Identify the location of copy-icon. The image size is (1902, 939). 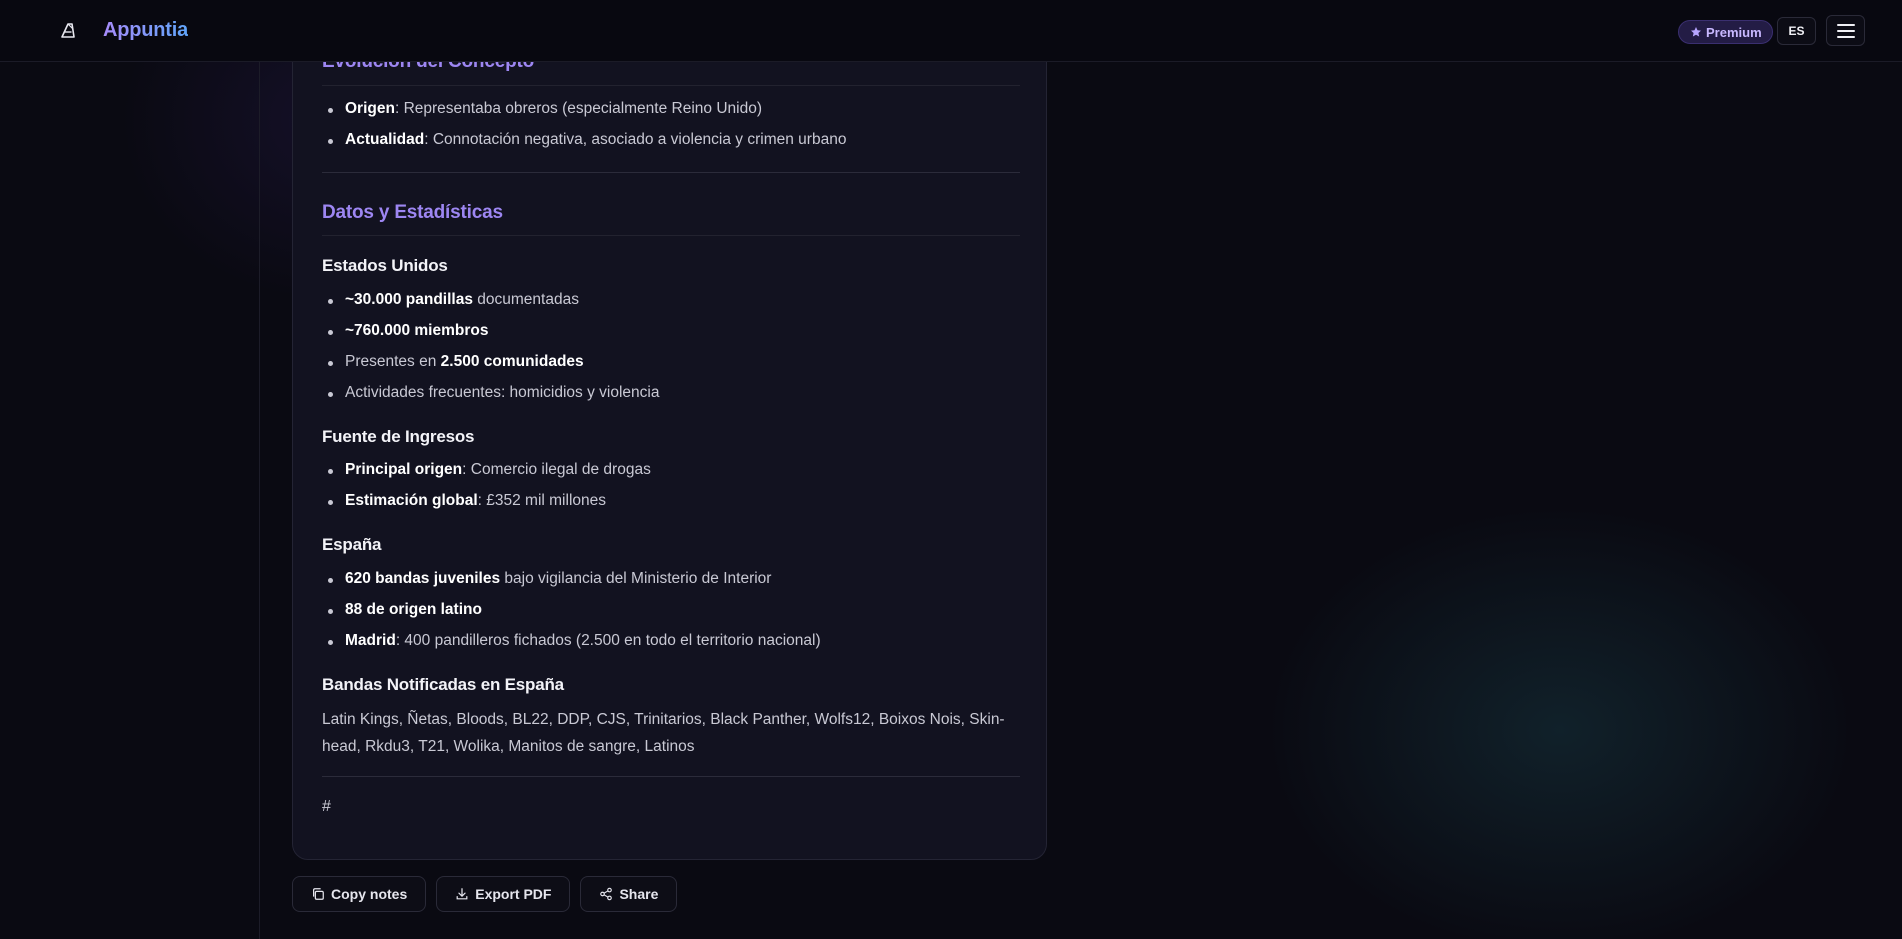
(318, 894).